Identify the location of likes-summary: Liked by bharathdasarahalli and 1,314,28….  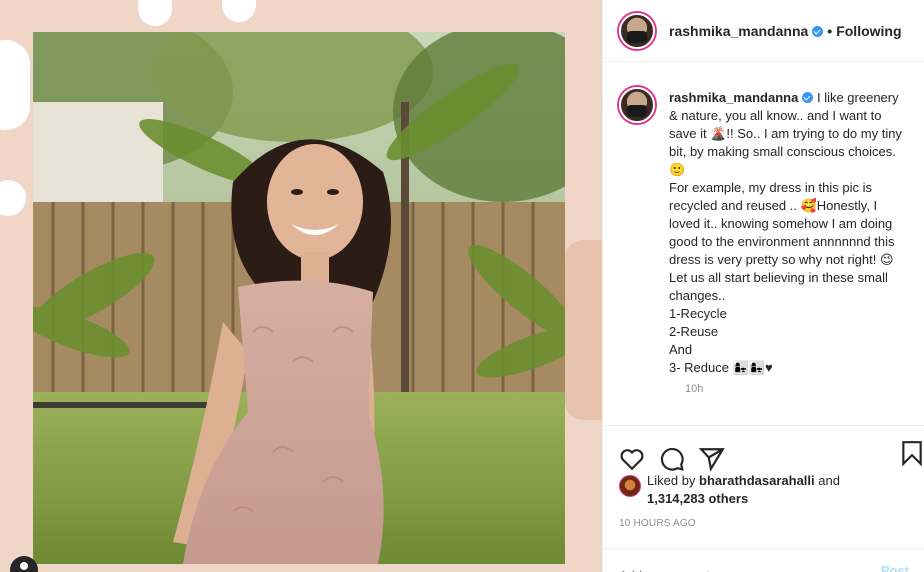
(769, 490).